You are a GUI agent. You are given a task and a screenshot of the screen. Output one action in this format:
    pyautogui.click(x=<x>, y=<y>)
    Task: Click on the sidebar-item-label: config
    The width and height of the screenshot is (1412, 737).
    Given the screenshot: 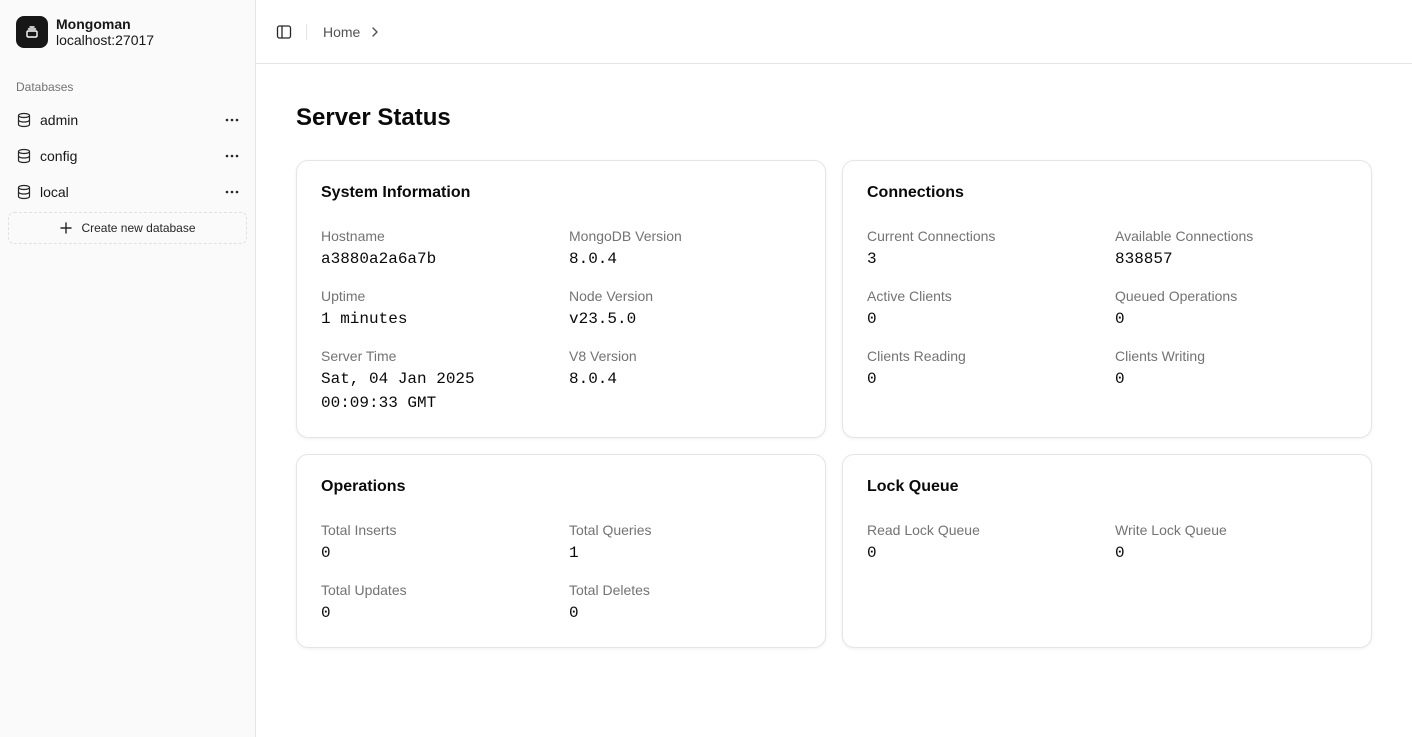 What is the action you would take?
    pyautogui.click(x=59, y=156)
    